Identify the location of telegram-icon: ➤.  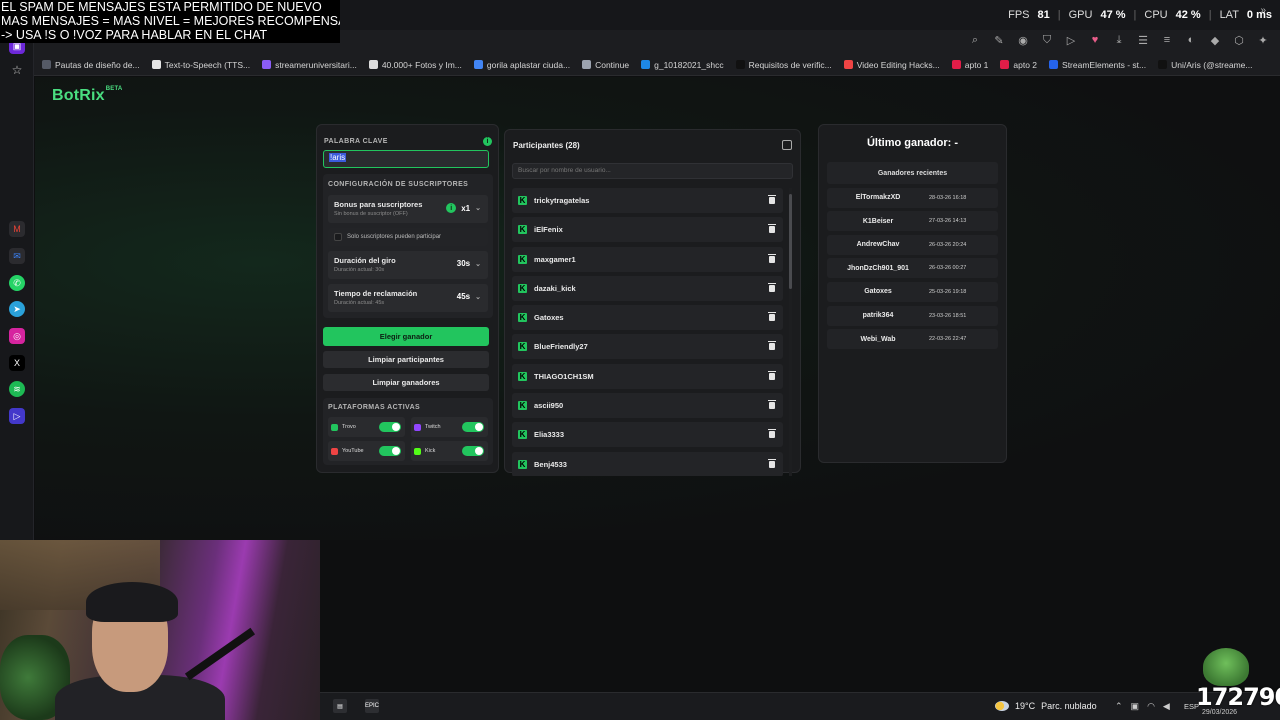
(17, 309).